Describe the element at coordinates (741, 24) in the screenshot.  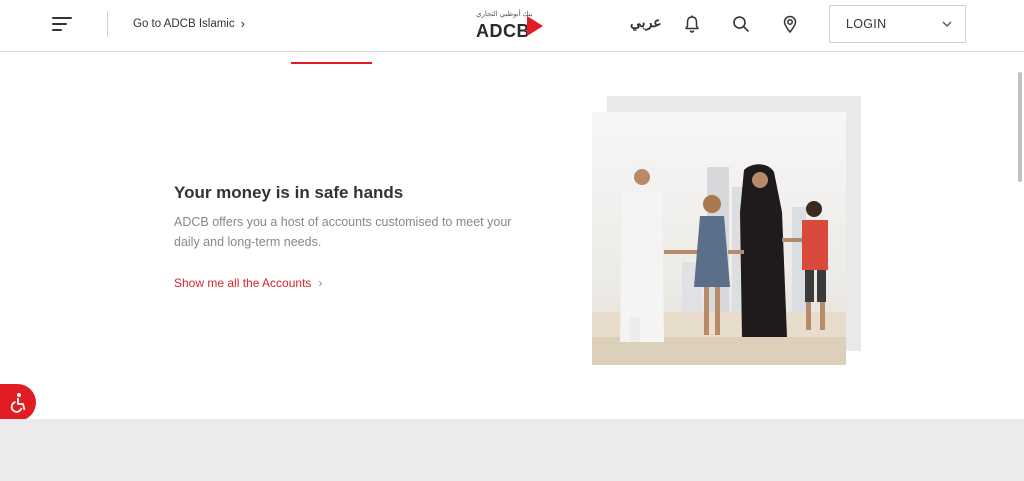
I see `search-icon` at that location.